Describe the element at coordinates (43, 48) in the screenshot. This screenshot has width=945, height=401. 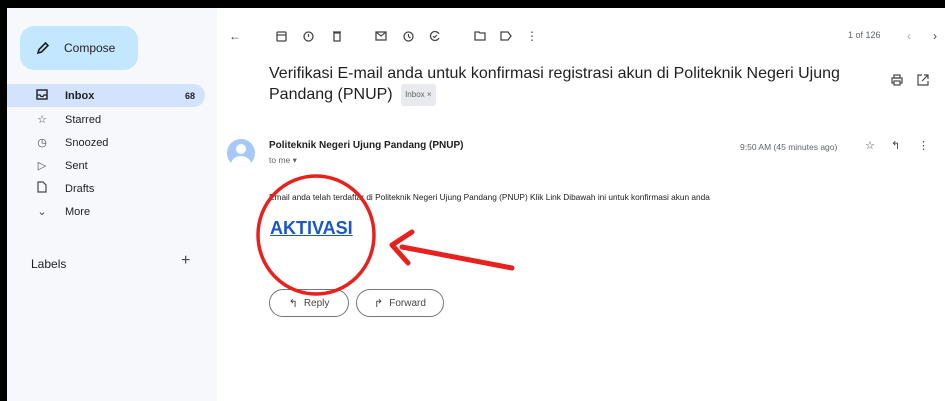
I see `pencil-icon` at that location.